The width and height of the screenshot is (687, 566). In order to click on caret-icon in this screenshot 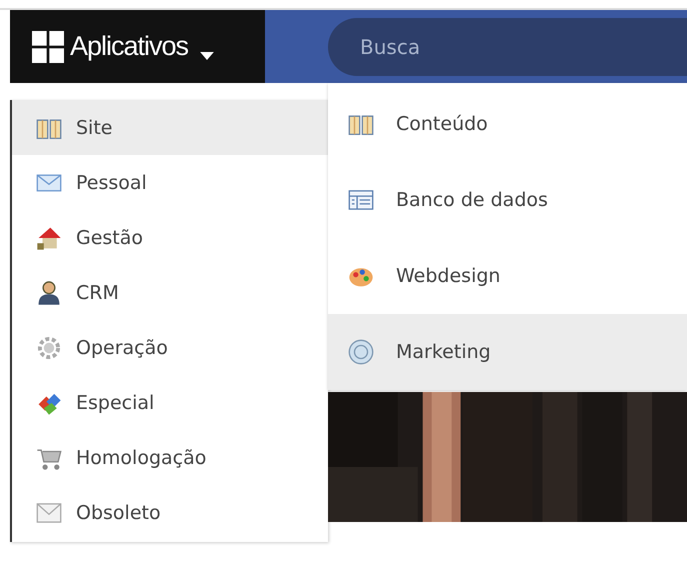, I will do `click(207, 56)`.